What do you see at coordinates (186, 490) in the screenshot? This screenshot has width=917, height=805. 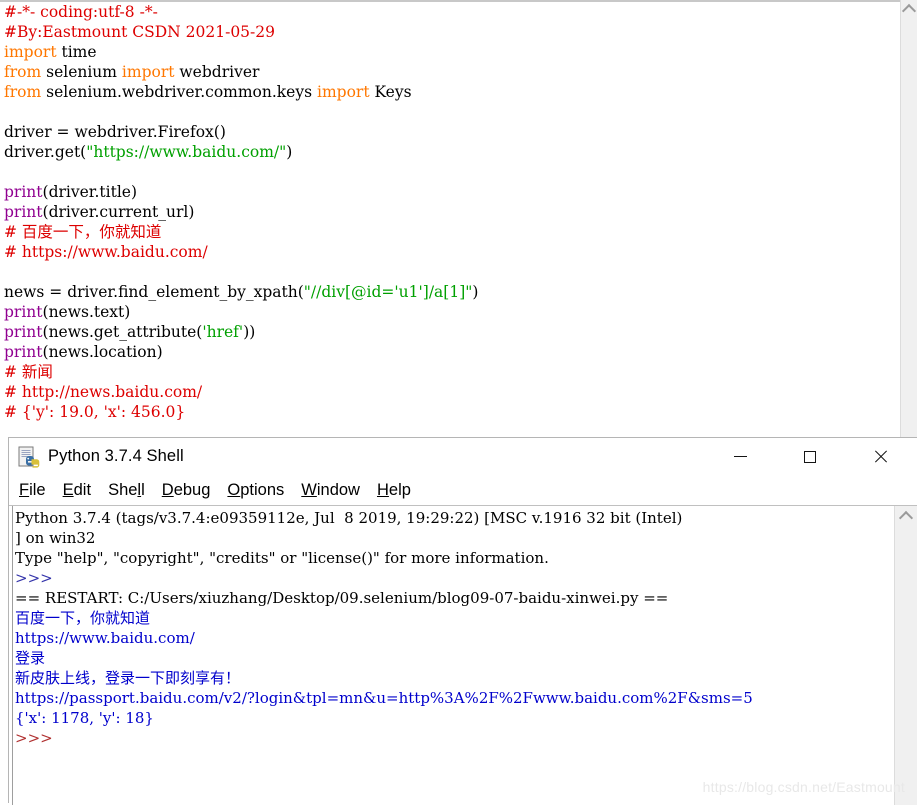 I see `menu-item-debug: Debug` at bounding box center [186, 490].